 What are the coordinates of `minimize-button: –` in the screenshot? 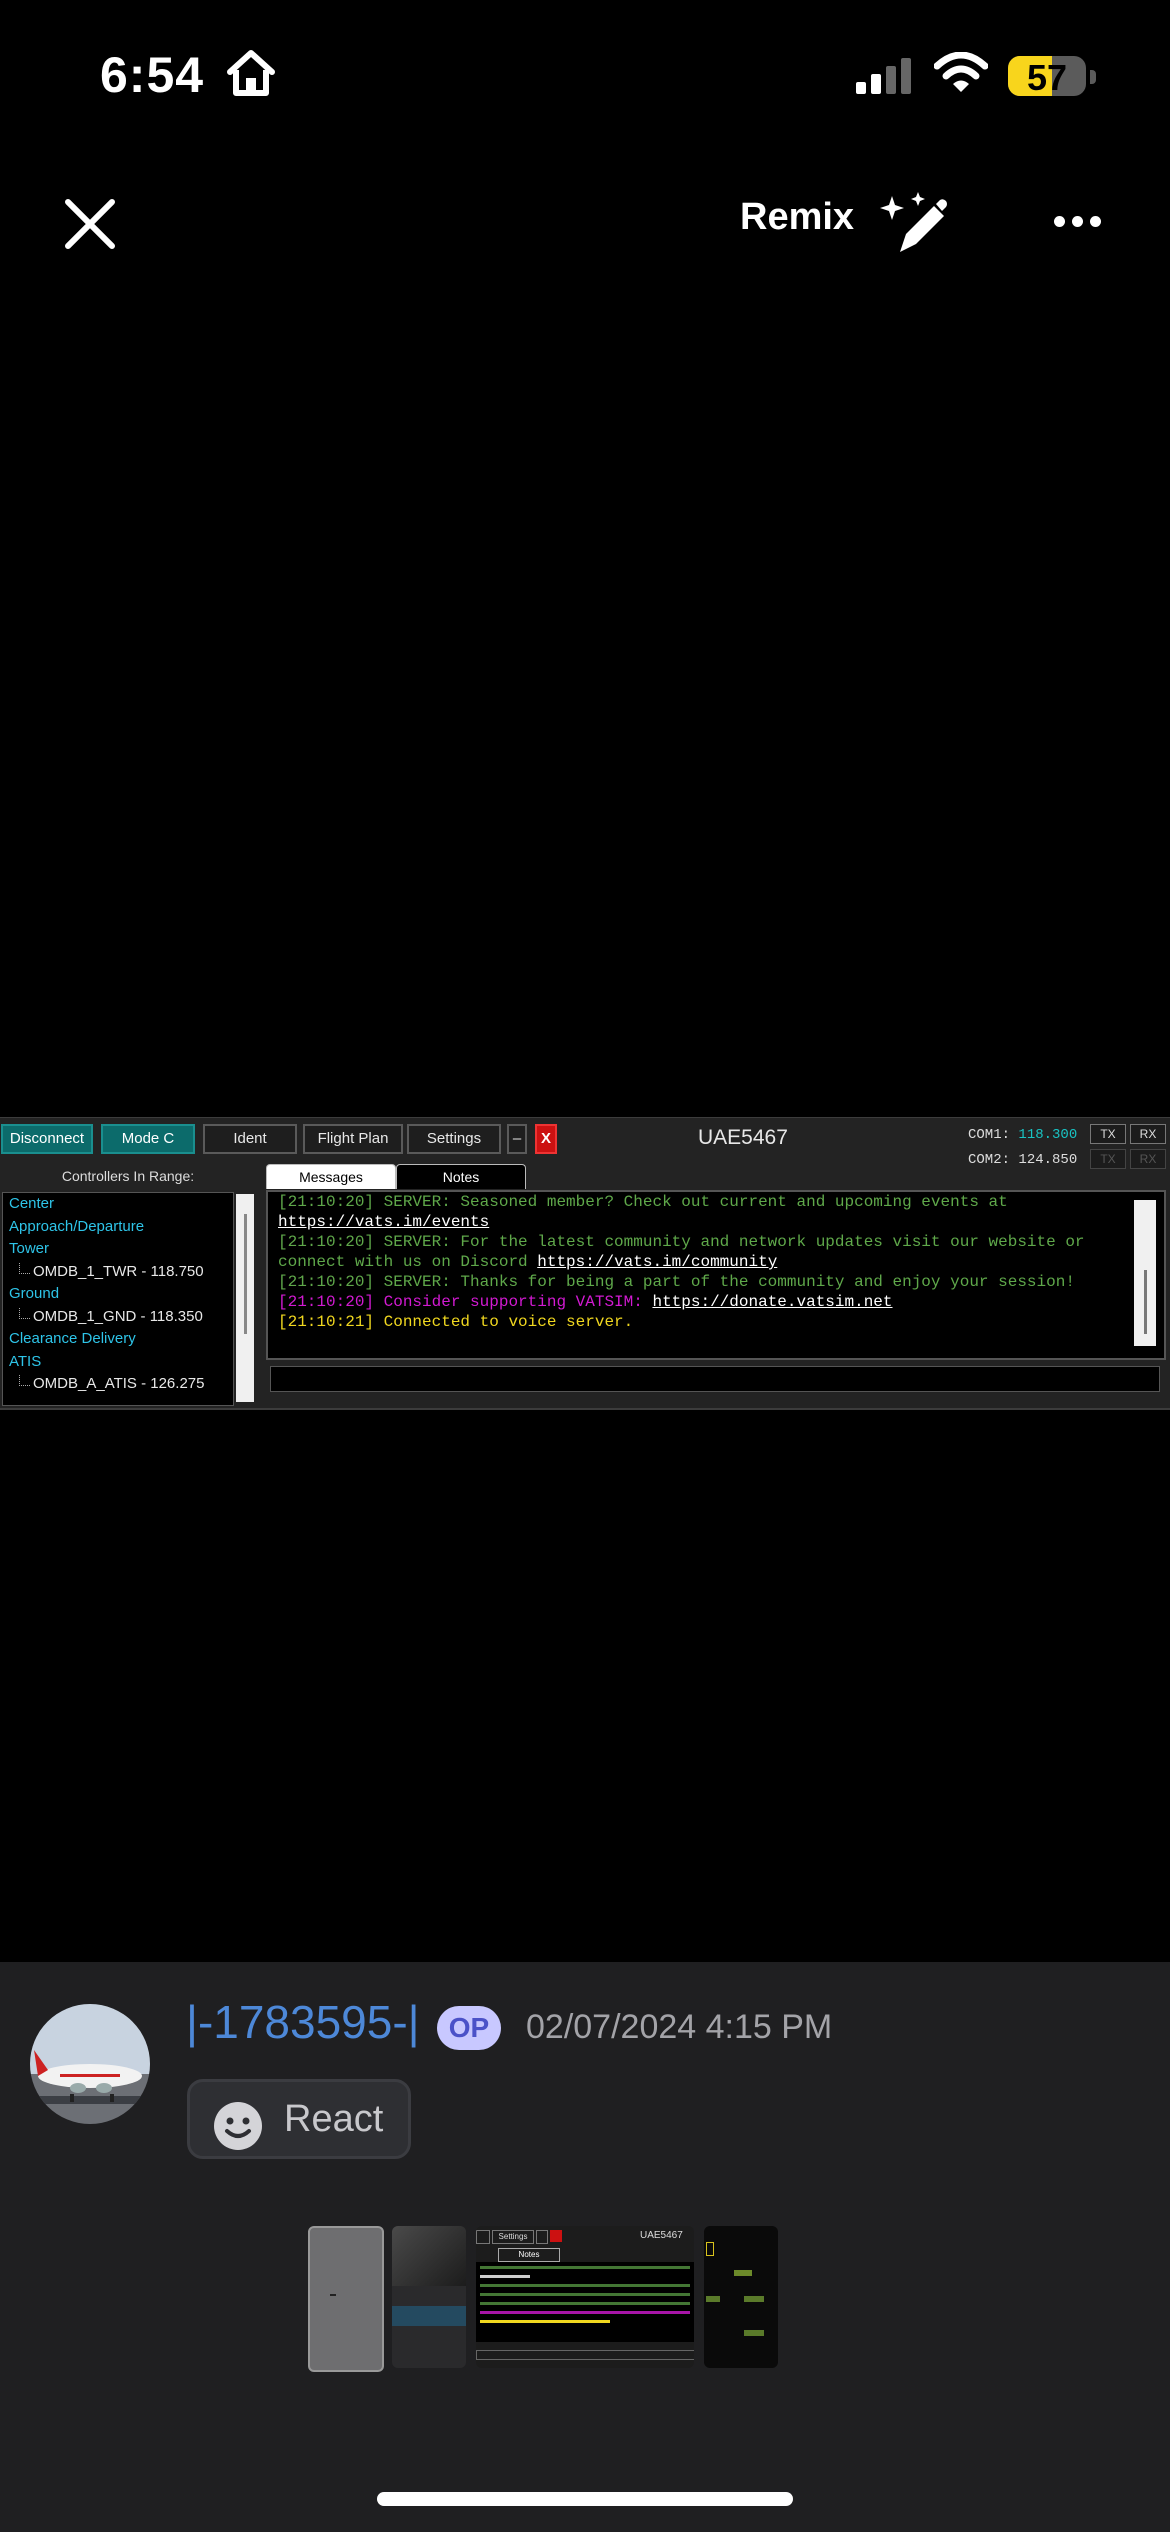 It's located at (517, 1139).